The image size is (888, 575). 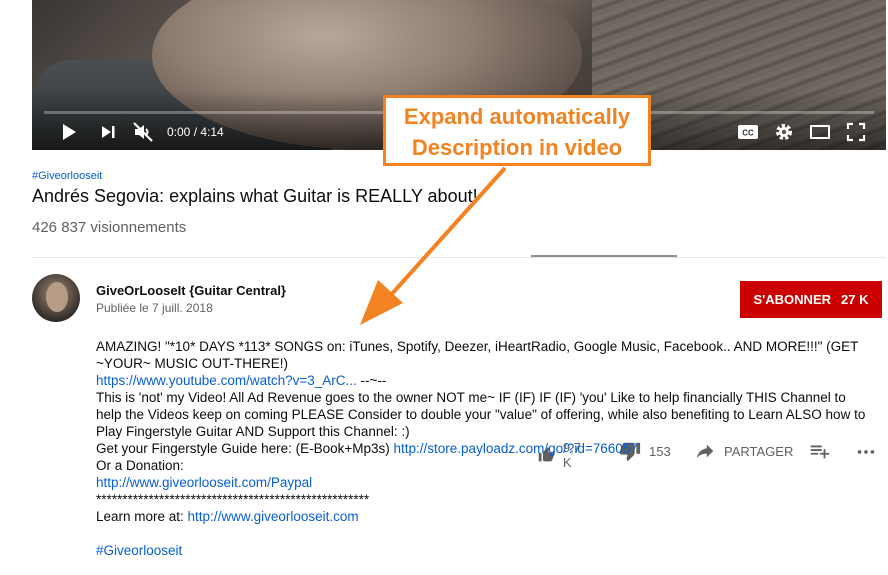 I want to click on channel-avatar, so click(x=56, y=298).